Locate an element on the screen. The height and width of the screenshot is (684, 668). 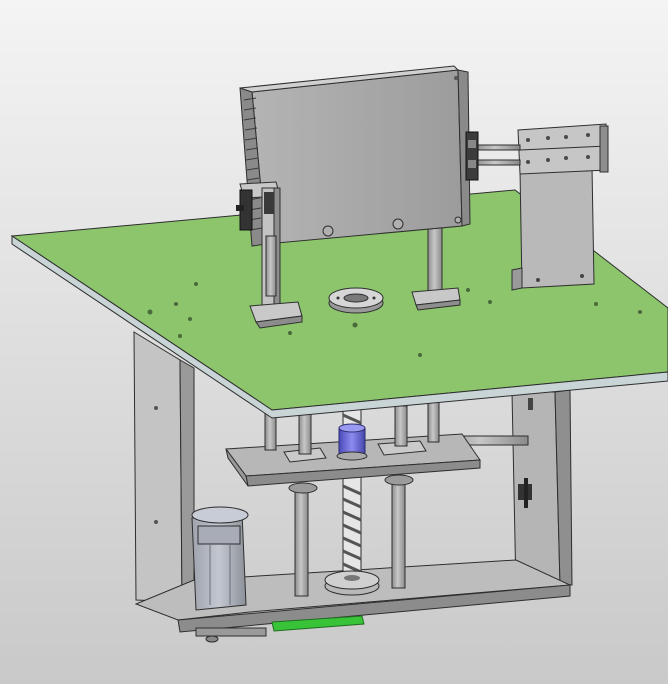
screw-nut-blue is located at coordinates (352, 442).